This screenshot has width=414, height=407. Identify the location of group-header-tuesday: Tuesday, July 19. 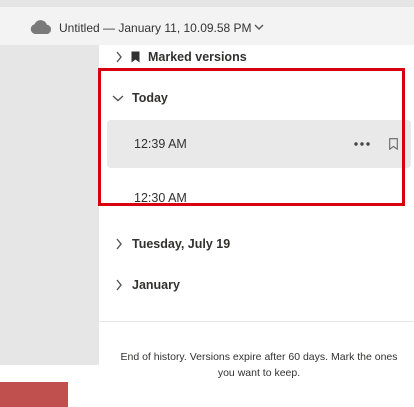
(256, 244).